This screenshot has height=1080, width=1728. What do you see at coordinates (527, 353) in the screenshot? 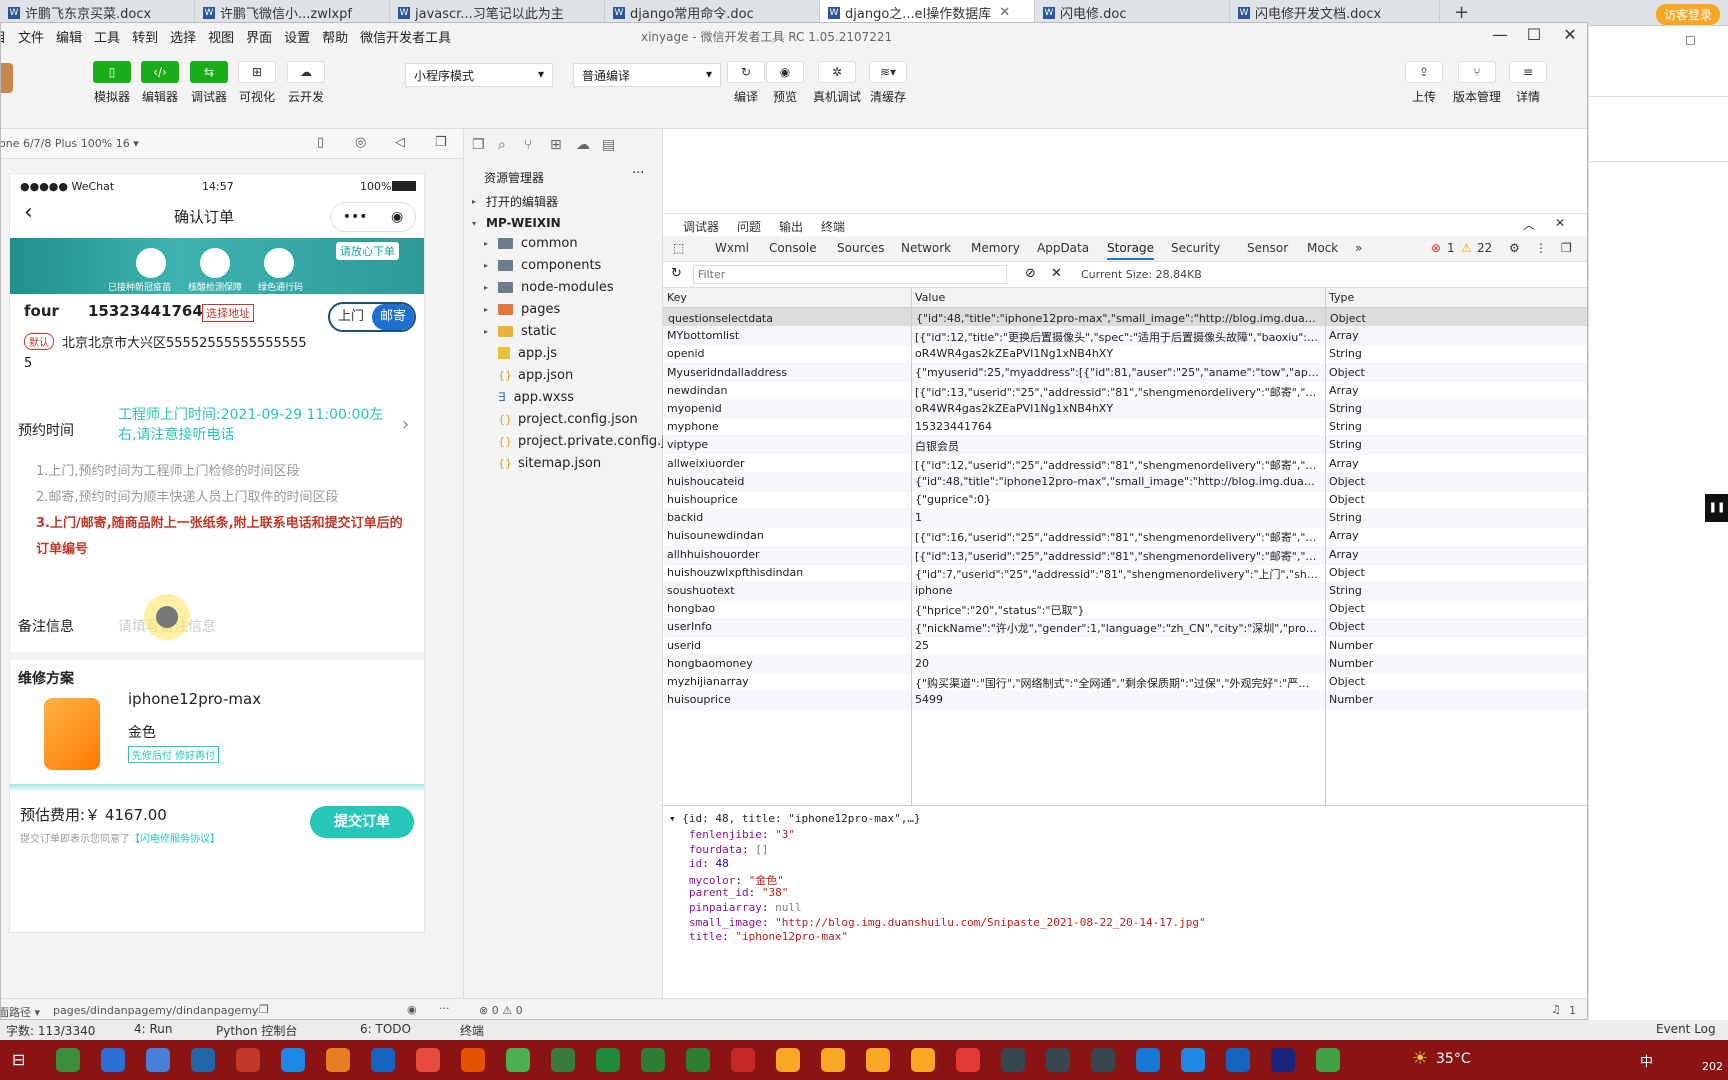
I see `file-item: app.js` at bounding box center [527, 353].